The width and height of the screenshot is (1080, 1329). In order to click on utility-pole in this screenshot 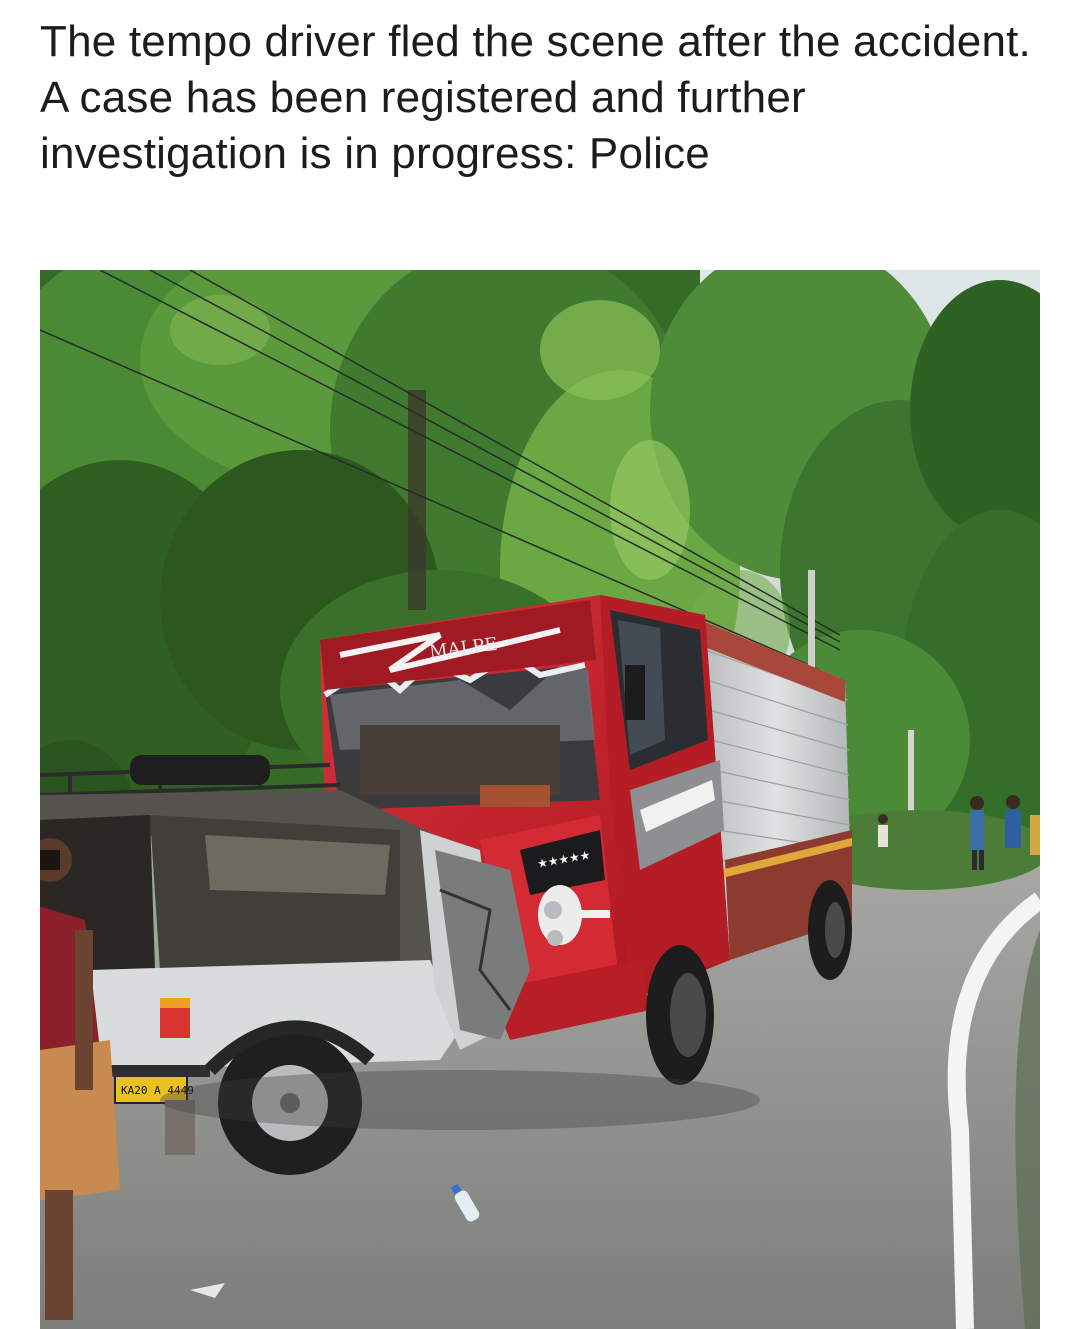, I will do `click(811, 625)`.